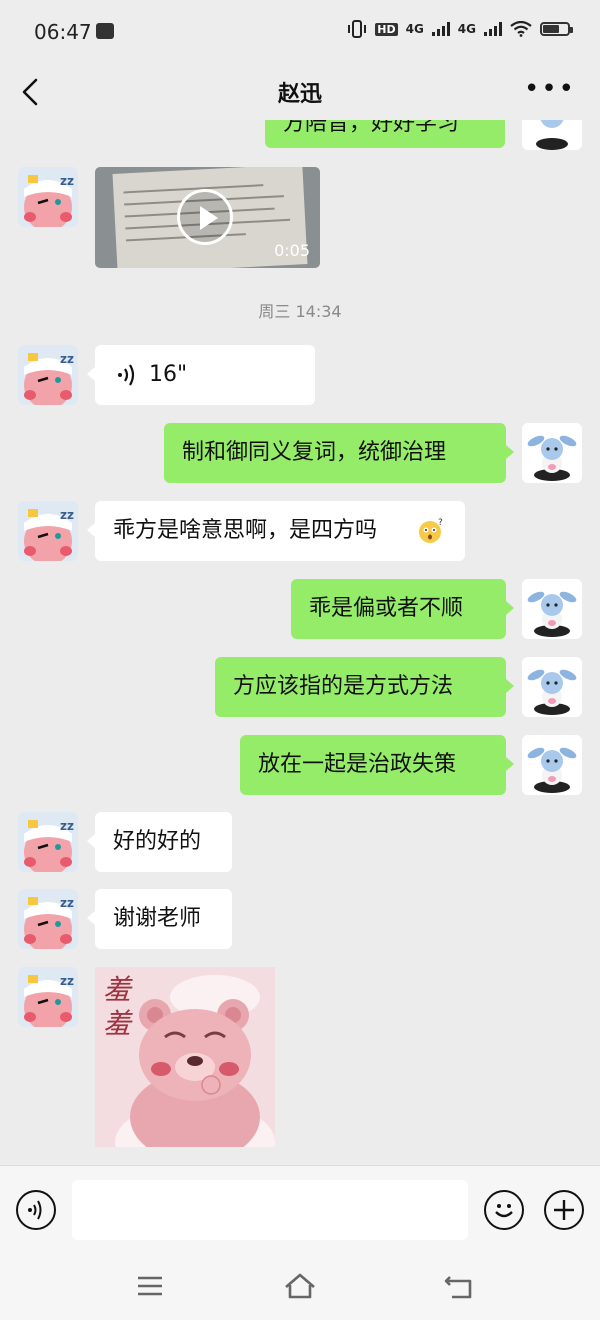 The image size is (600, 1320). I want to click on plus-icon, so click(564, 1210).